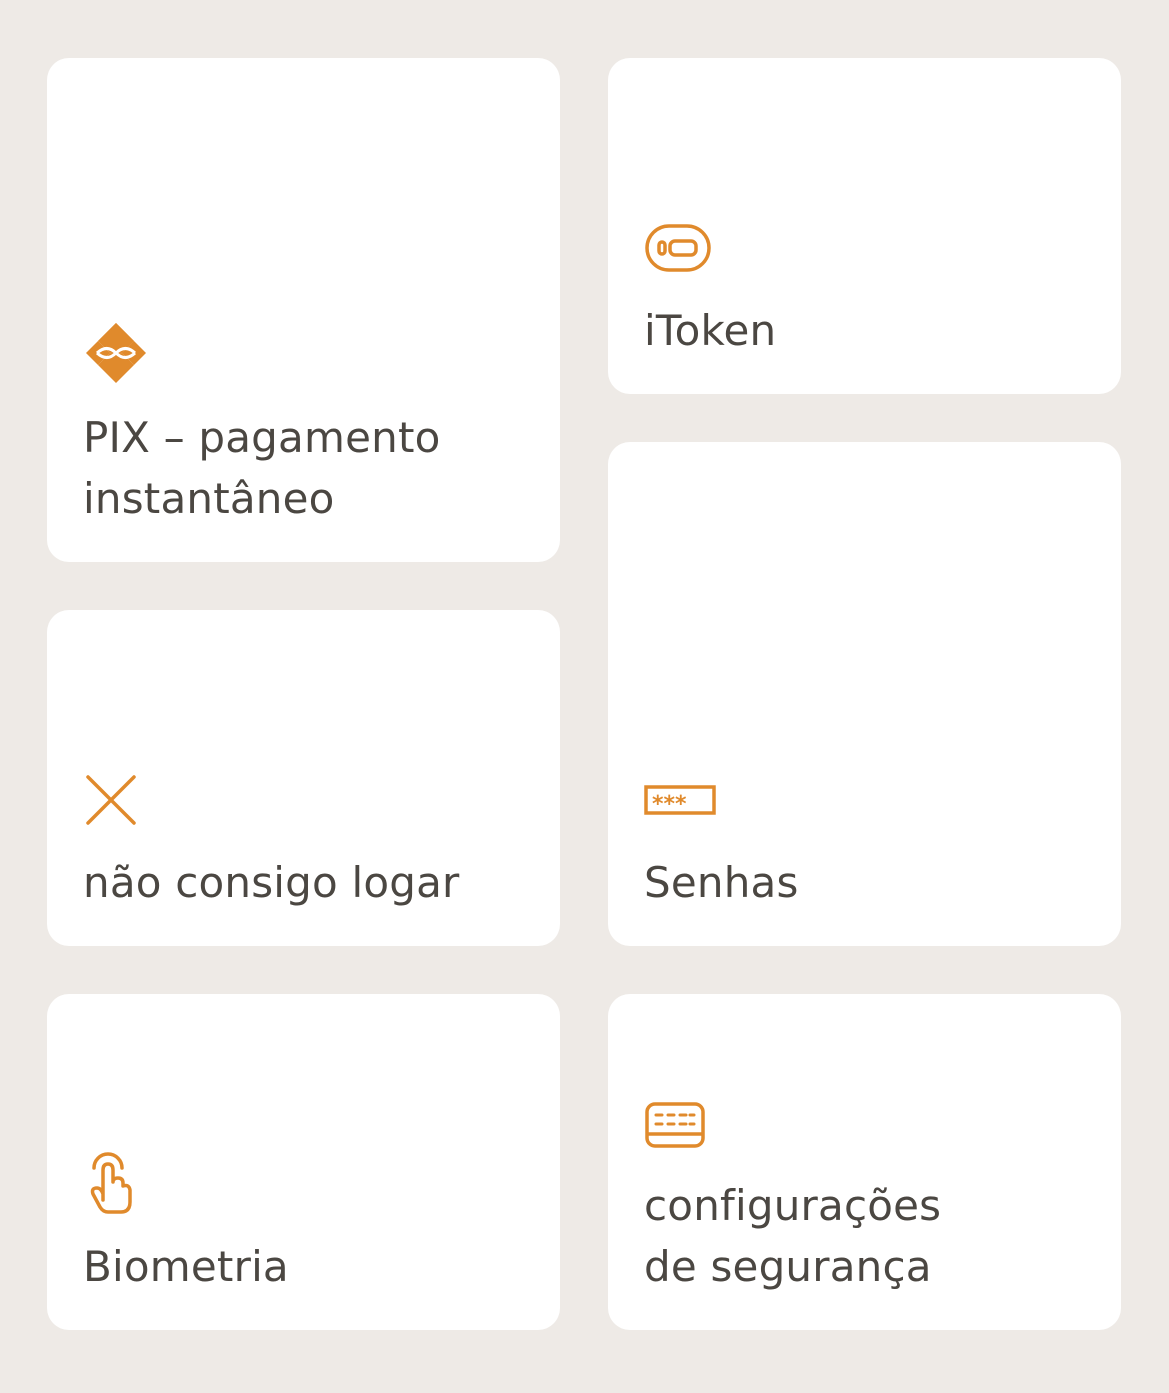 The image size is (1169, 1393). Describe the element at coordinates (676, 1125) in the screenshot. I see `keyboard-settings-icon` at that location.